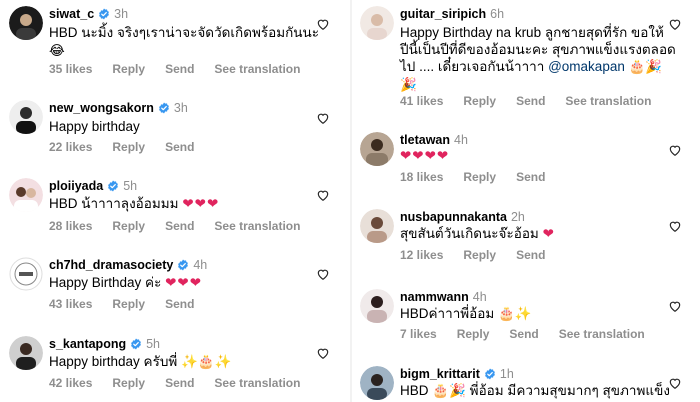  What do you see at coordinates (70, 147) in the screenshot?
I see `likes-count: 22 likes` at bounding box center [70, 147].